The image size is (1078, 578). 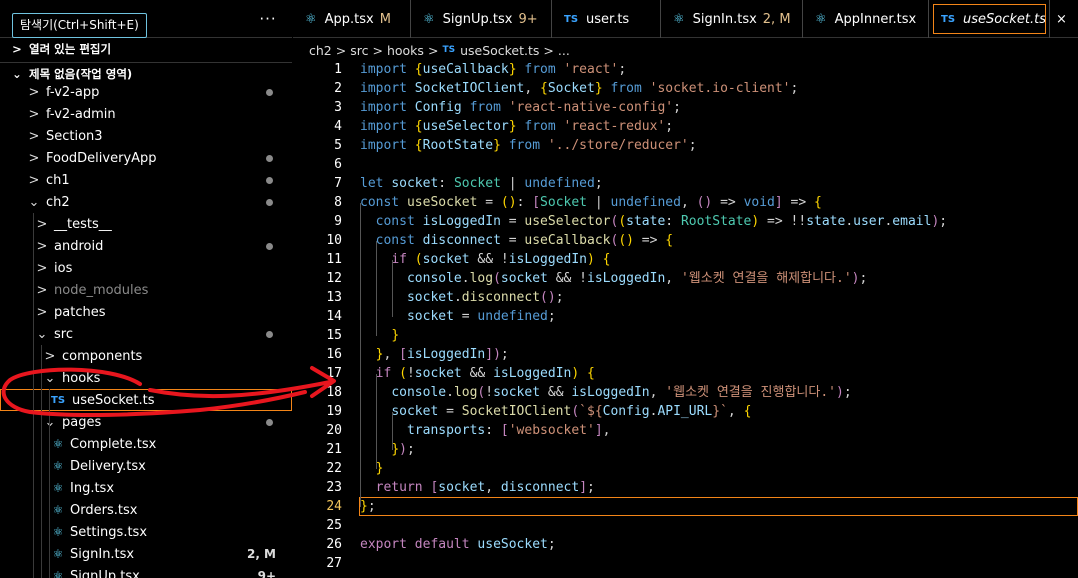 I want to click on code-token: import, so click(x=387, y=145).